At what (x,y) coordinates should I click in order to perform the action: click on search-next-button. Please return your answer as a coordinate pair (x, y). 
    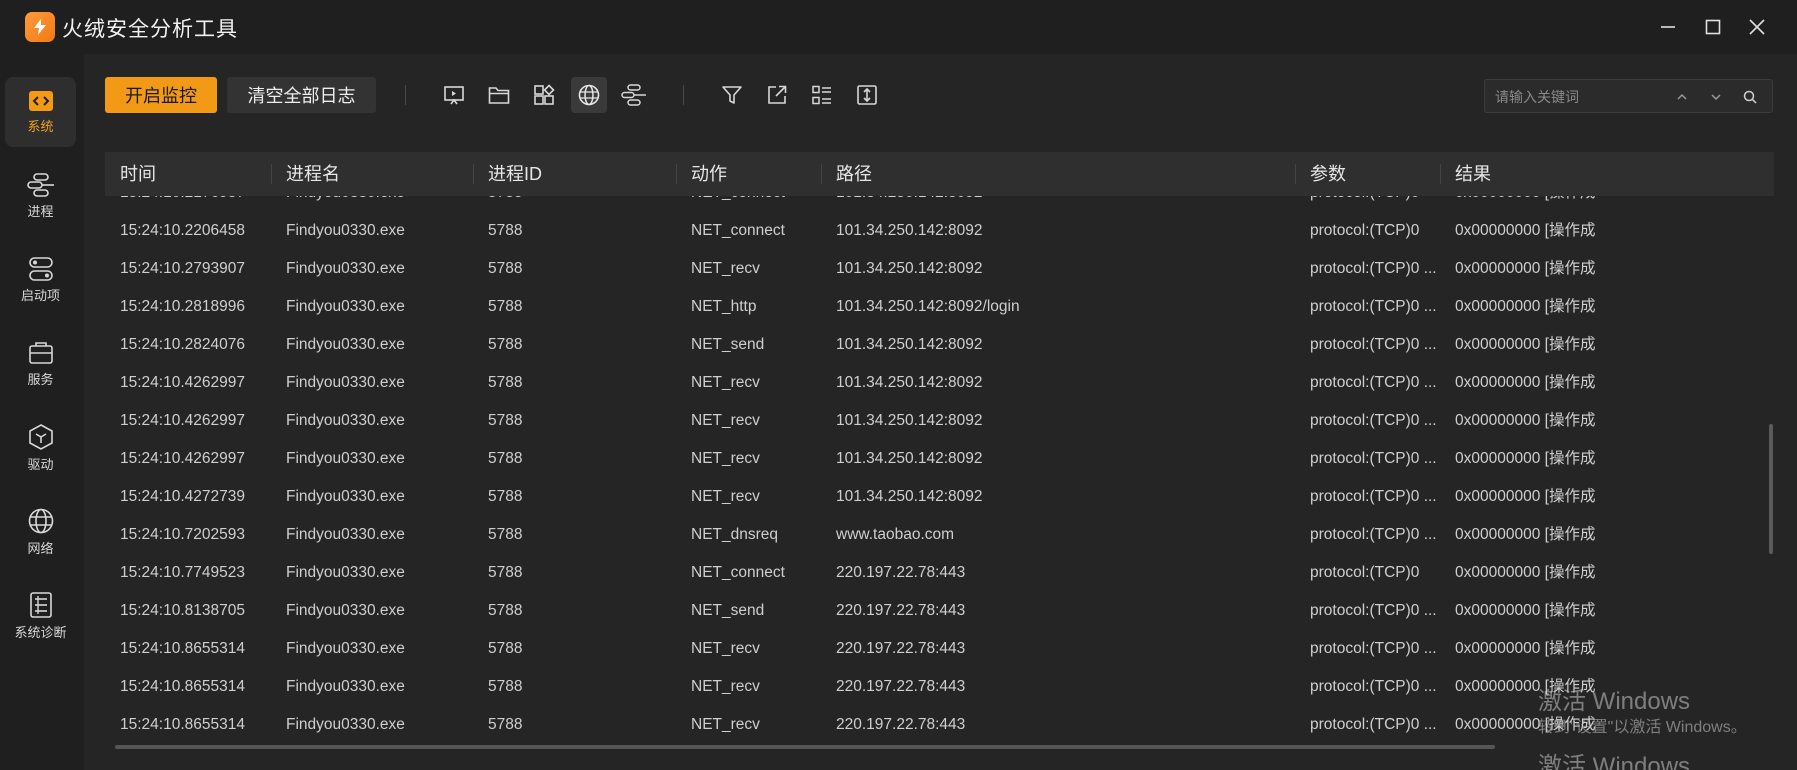
    Looking at the image, I should click on (1716, 97).